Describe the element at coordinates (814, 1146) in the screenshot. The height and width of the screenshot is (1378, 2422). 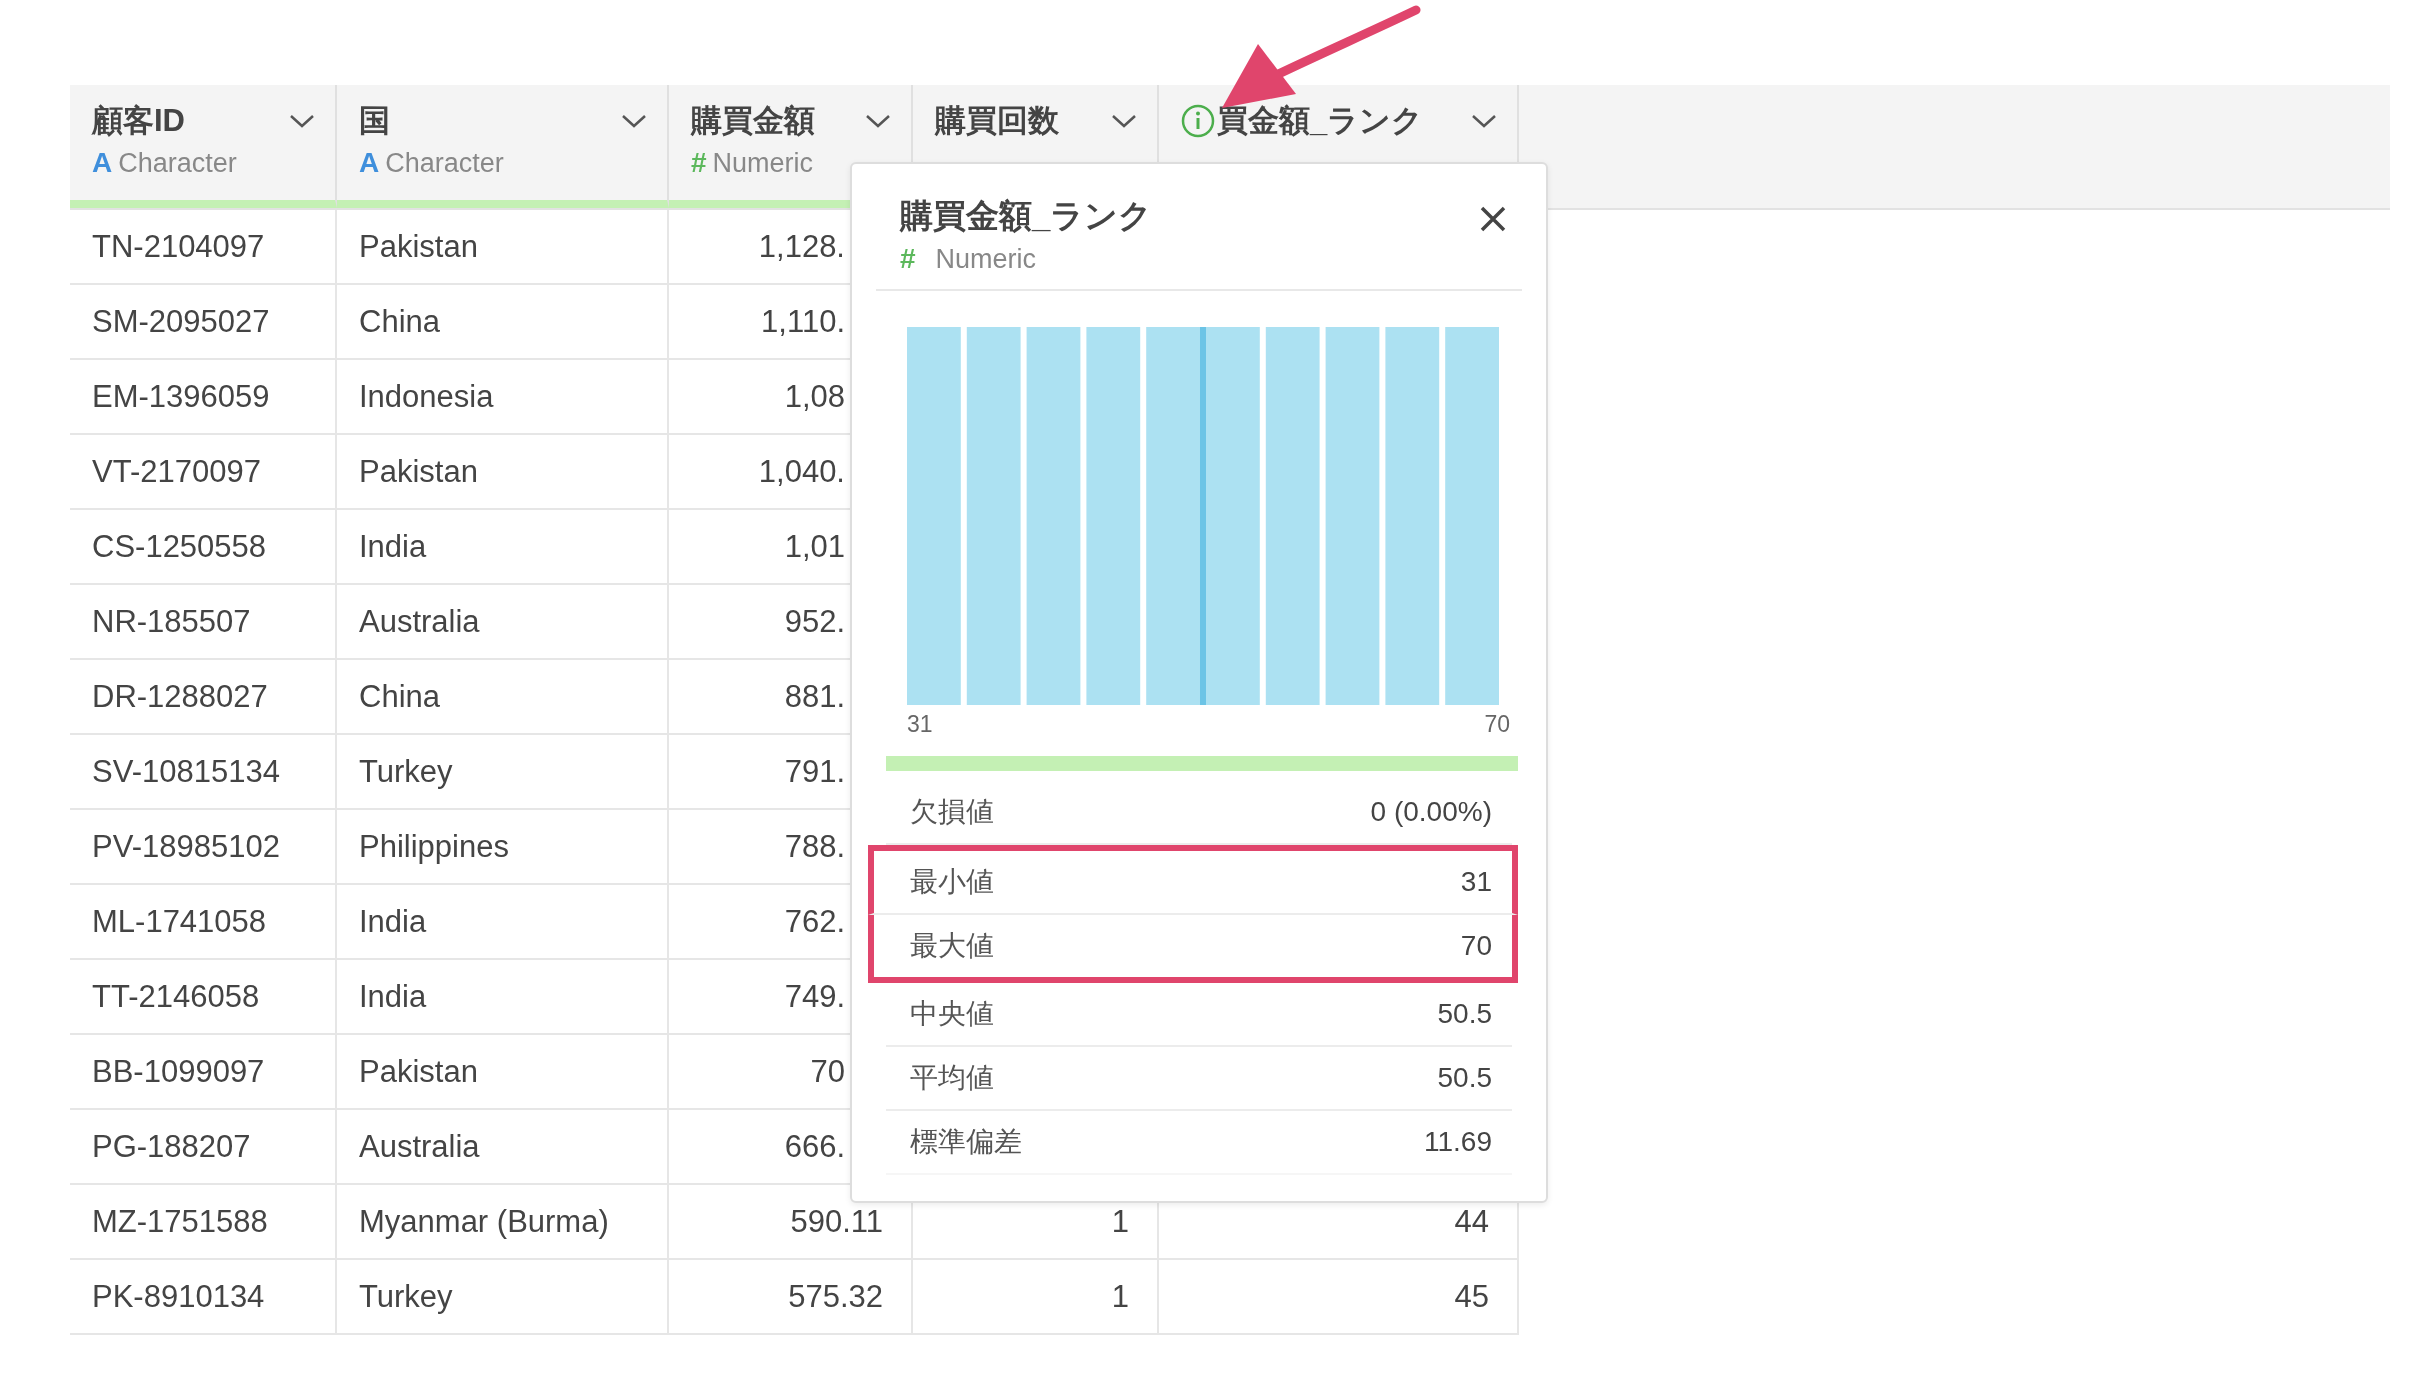
I see `table-cell: 666.` at that location.